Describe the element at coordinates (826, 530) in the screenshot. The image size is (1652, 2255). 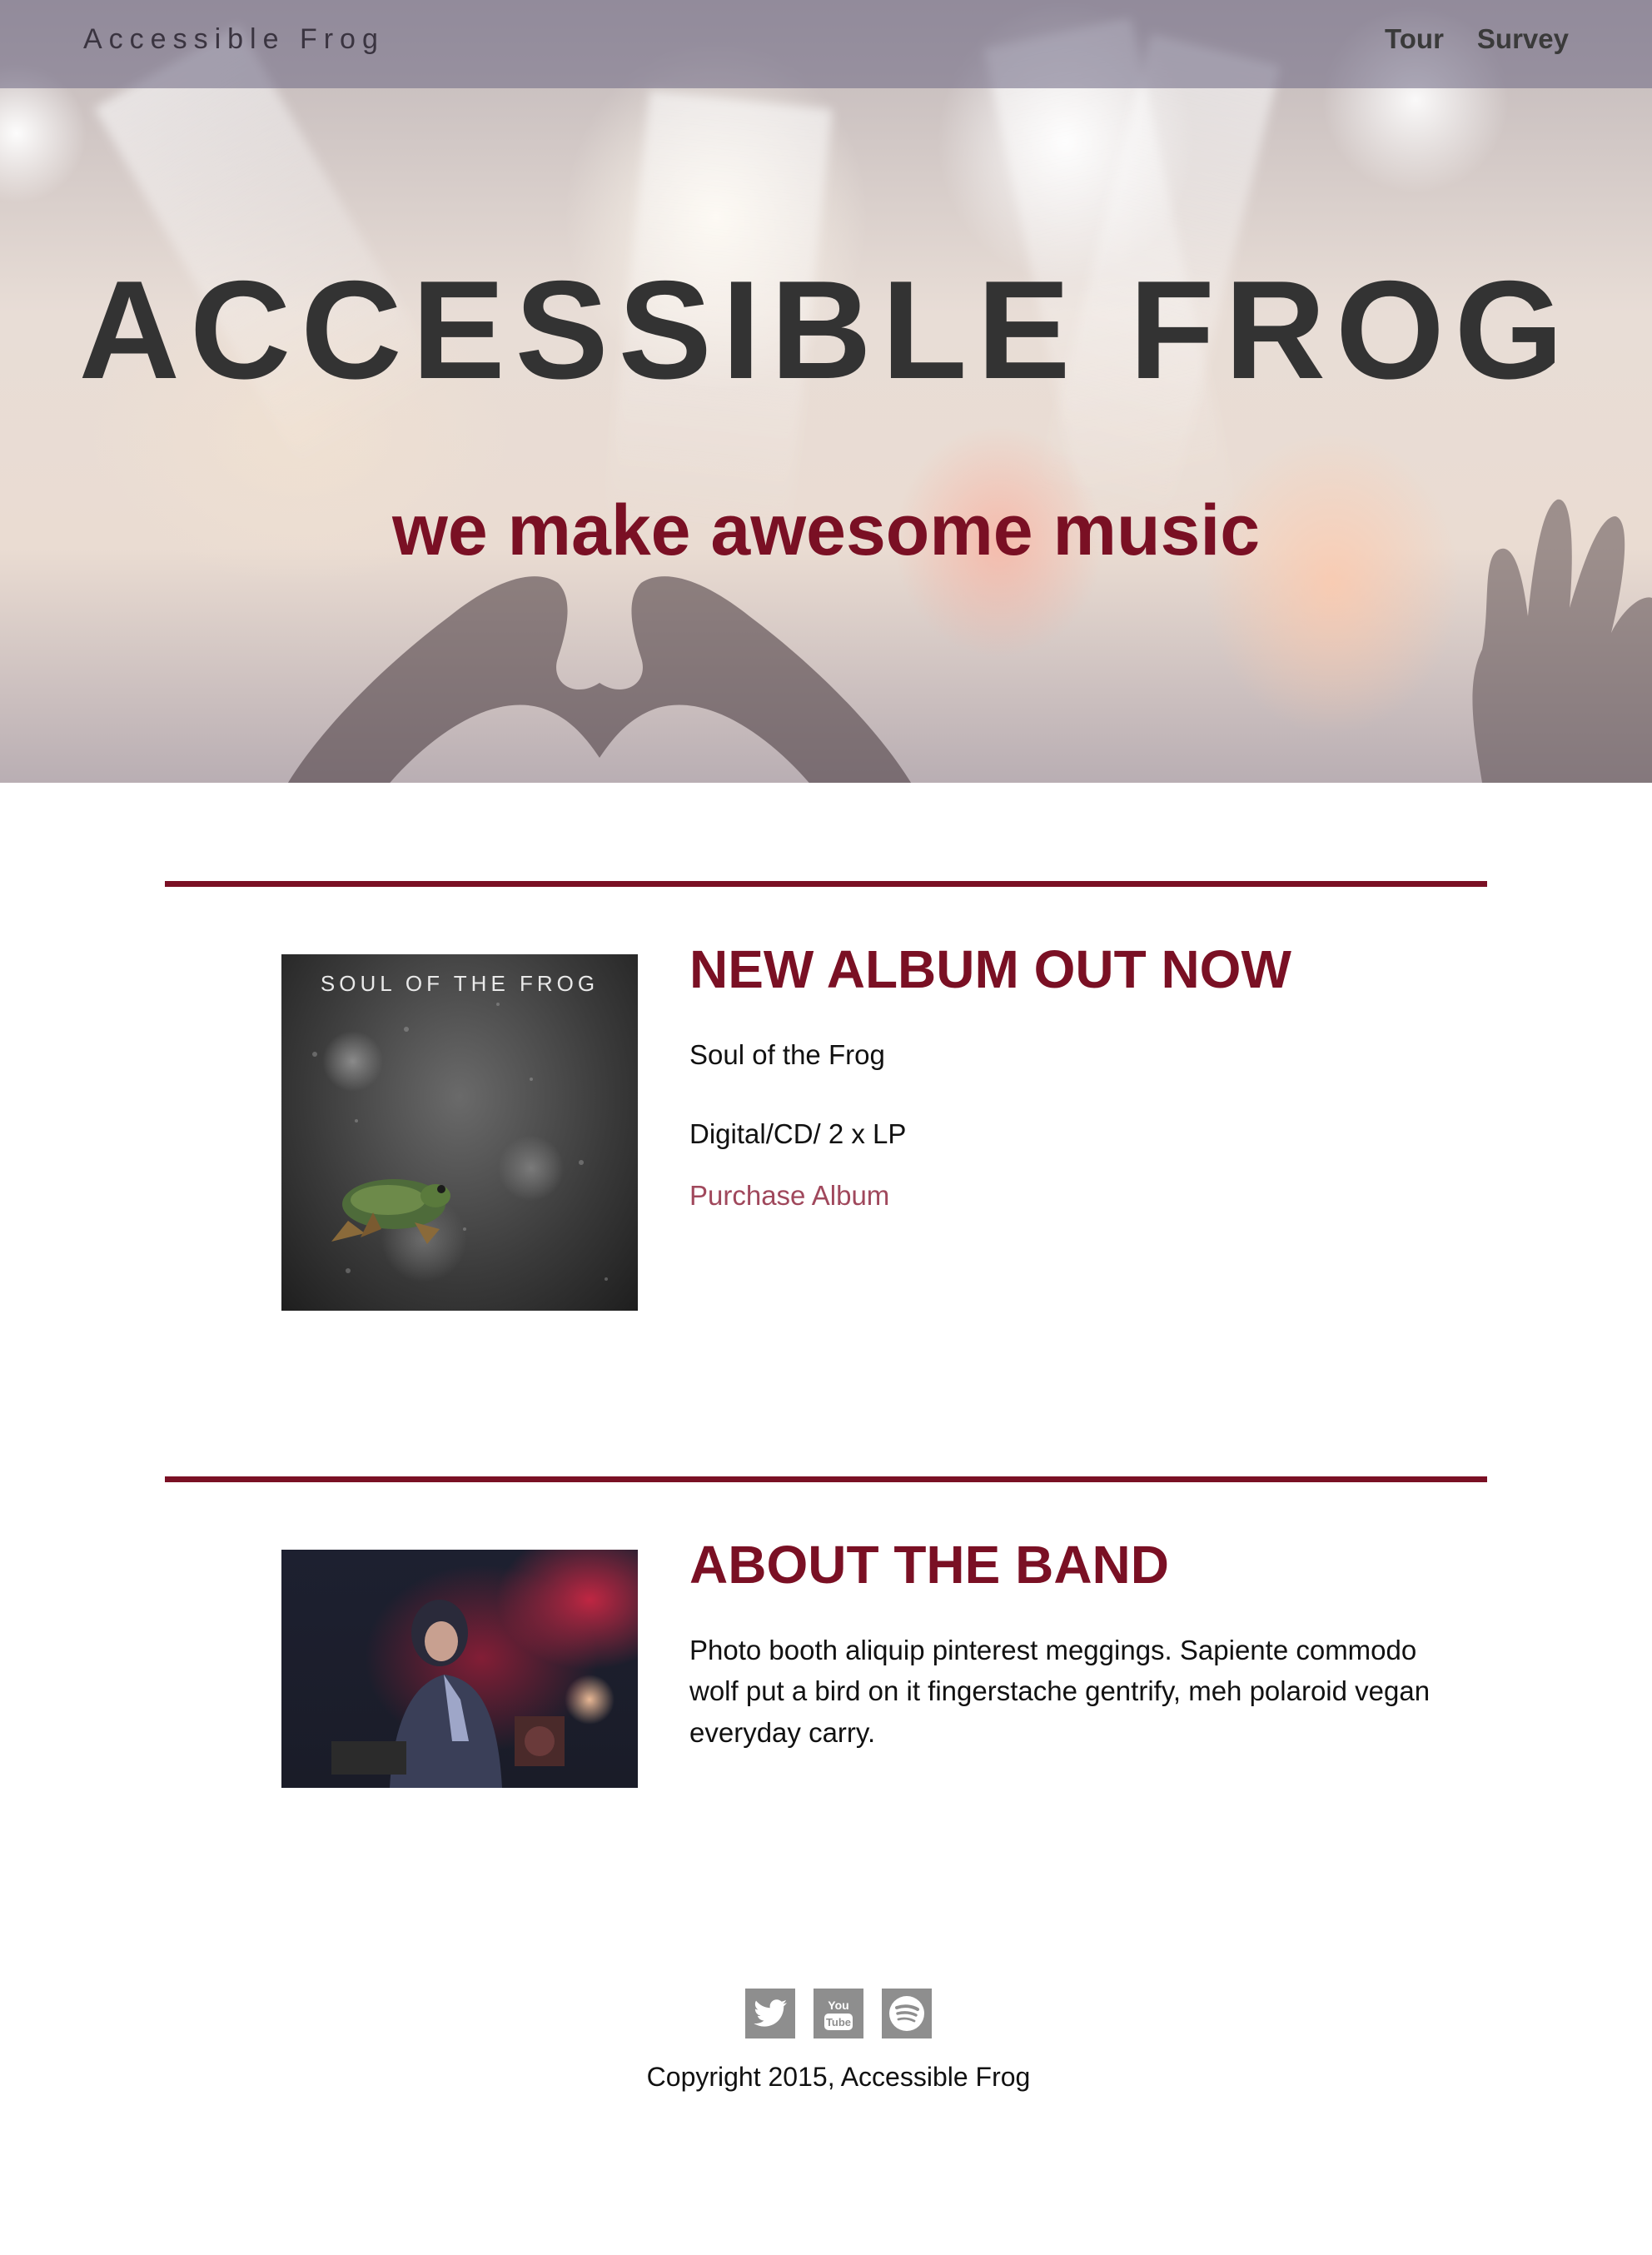
I see `hero-subtitle: we make awesome music` at that location.